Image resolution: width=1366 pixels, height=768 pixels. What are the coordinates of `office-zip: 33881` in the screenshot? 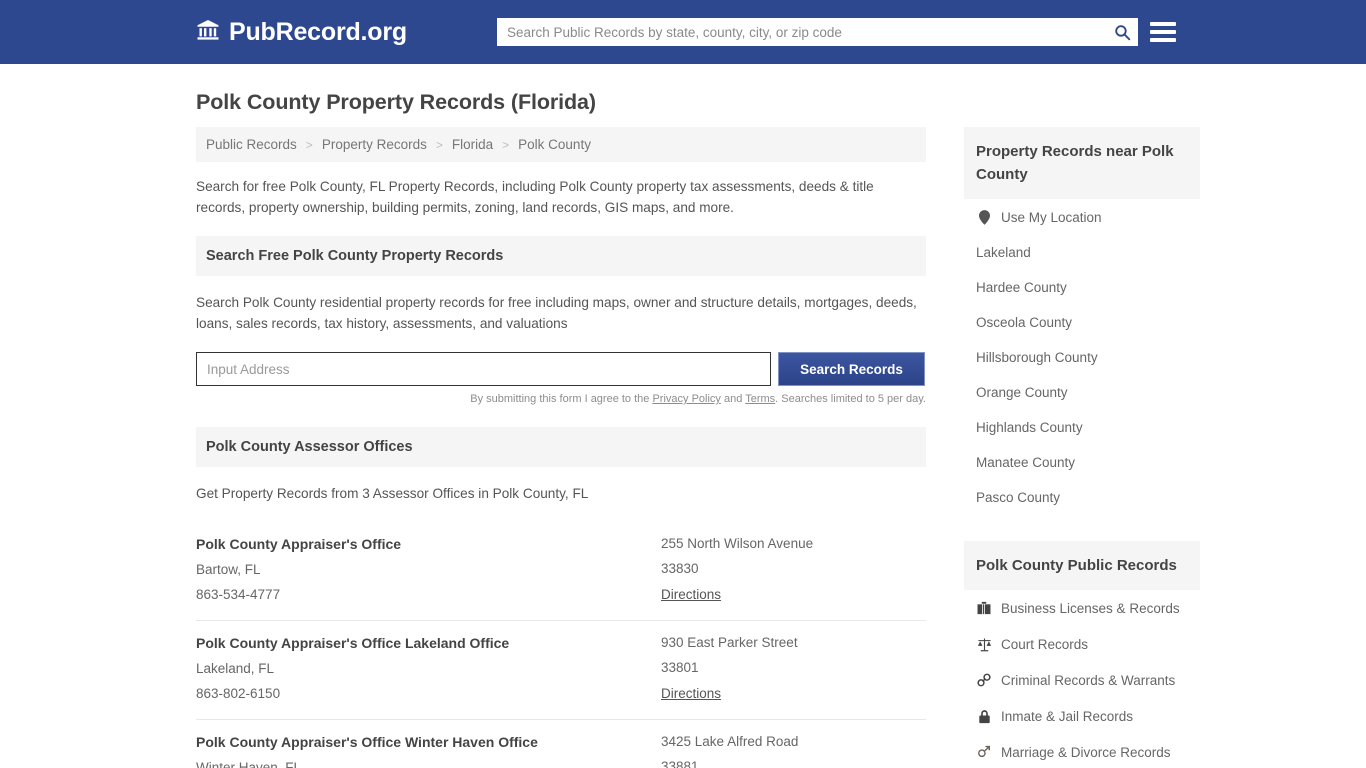 It's located at (680, 763).